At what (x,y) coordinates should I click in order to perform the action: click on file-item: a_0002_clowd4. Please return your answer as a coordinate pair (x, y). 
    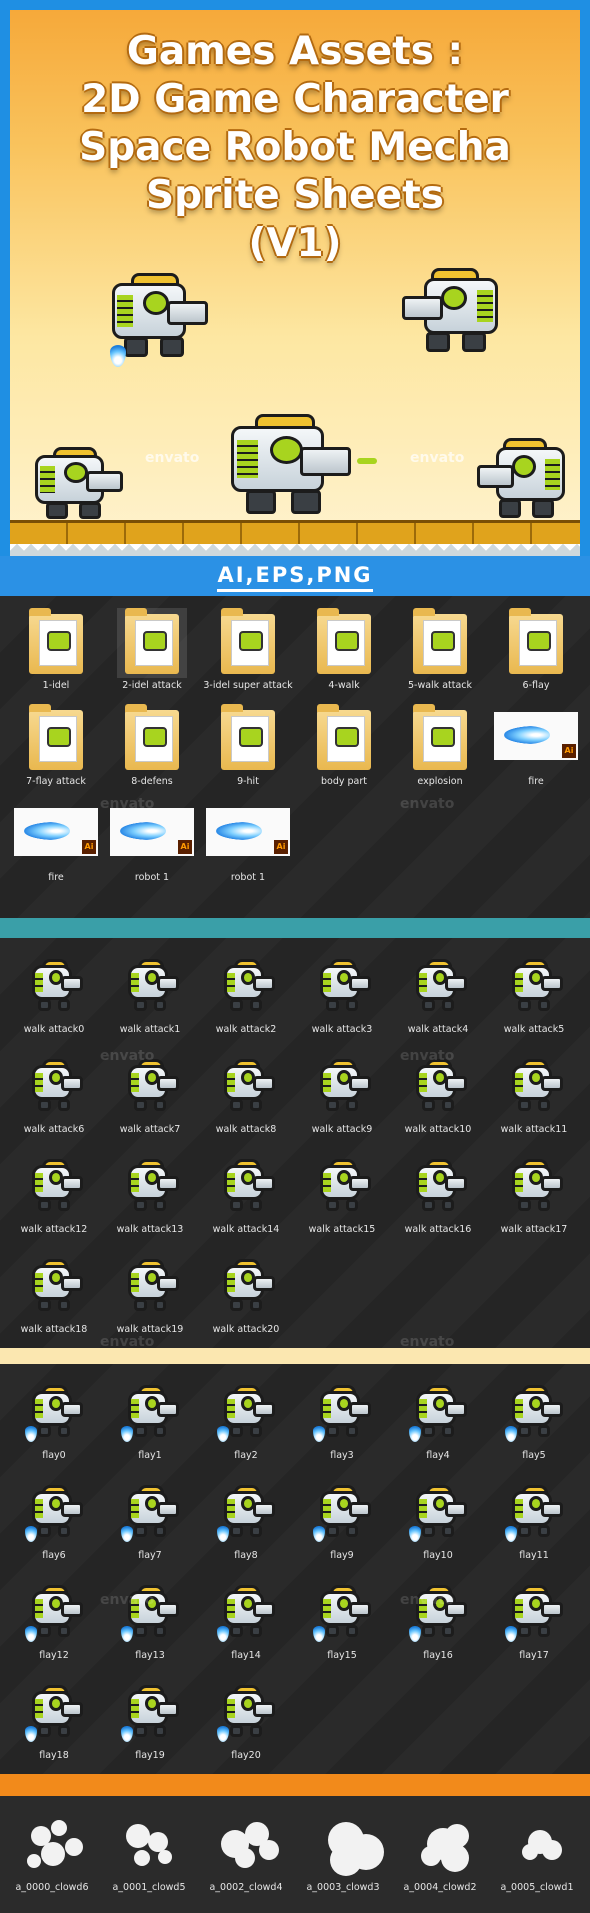
    Looking at the image, I should click on (246, 1852).